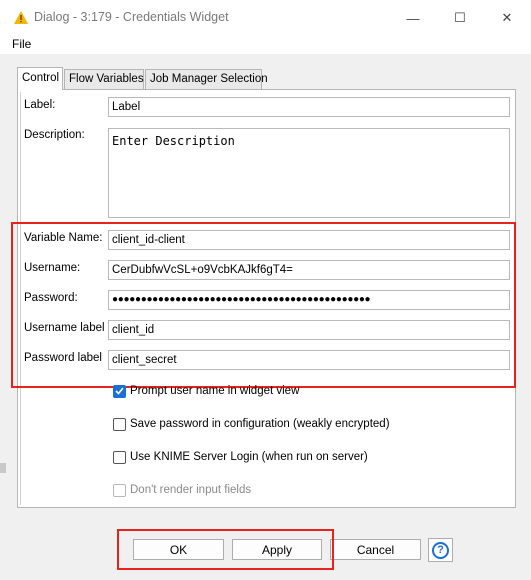 This screenshot has height=580, width=531. I want to click on username-input: CerDubfwVcSL+o9VcbKAJkf6gT4=, so click(309, 270).